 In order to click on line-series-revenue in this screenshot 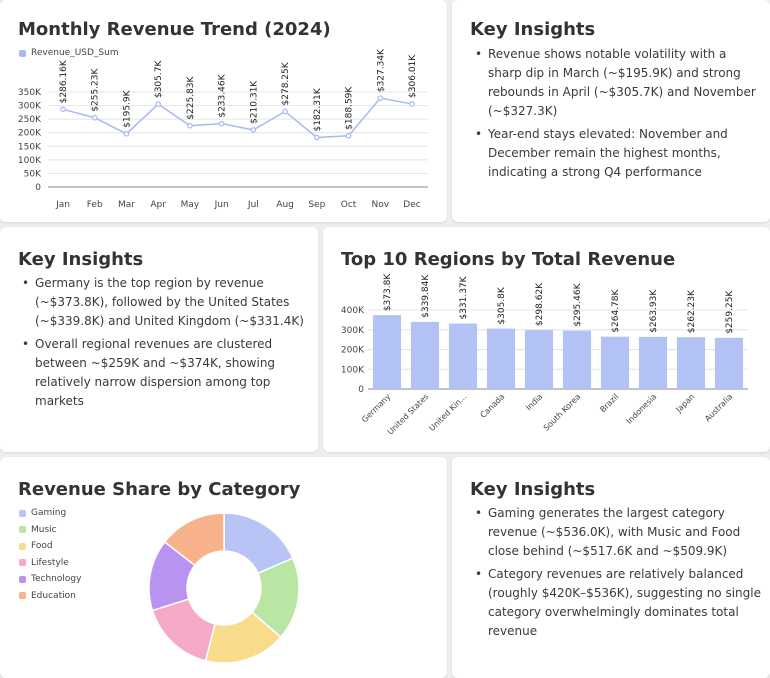, I will do `click(237, 118)`.